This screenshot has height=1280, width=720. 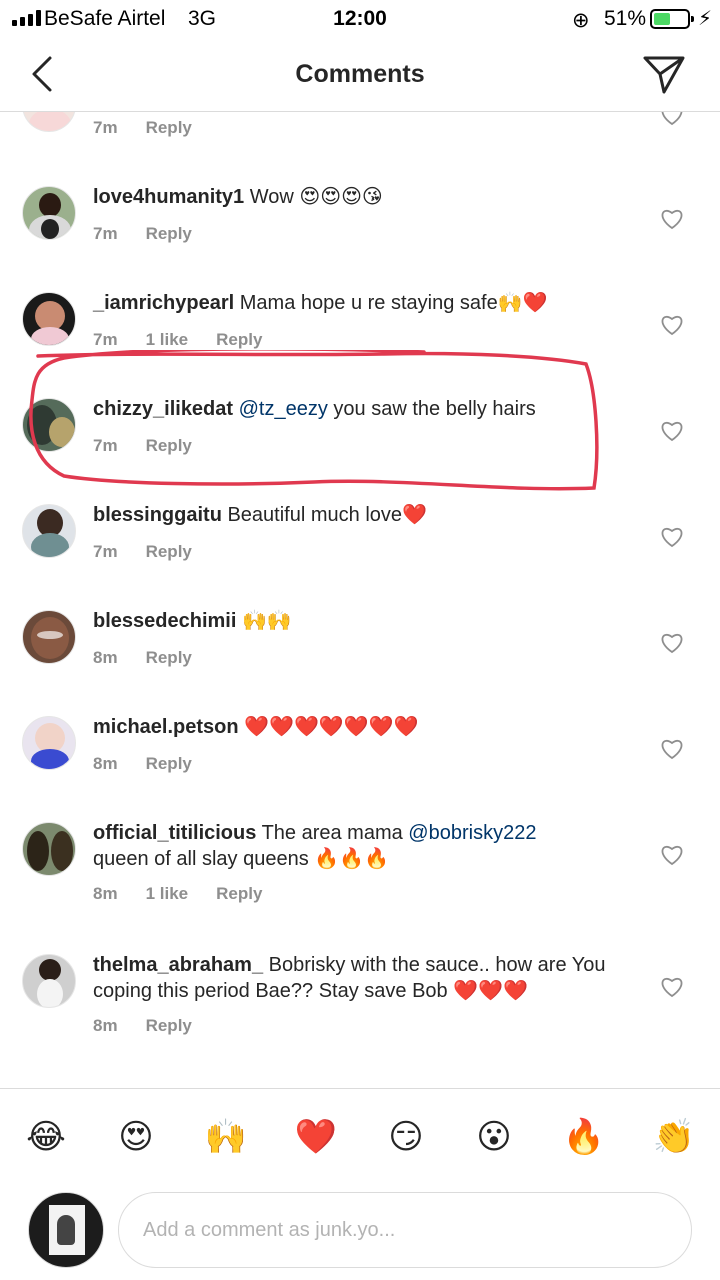 I want to click on emoji-open-mouth-button: 😮, so click(x=494, y=1137).